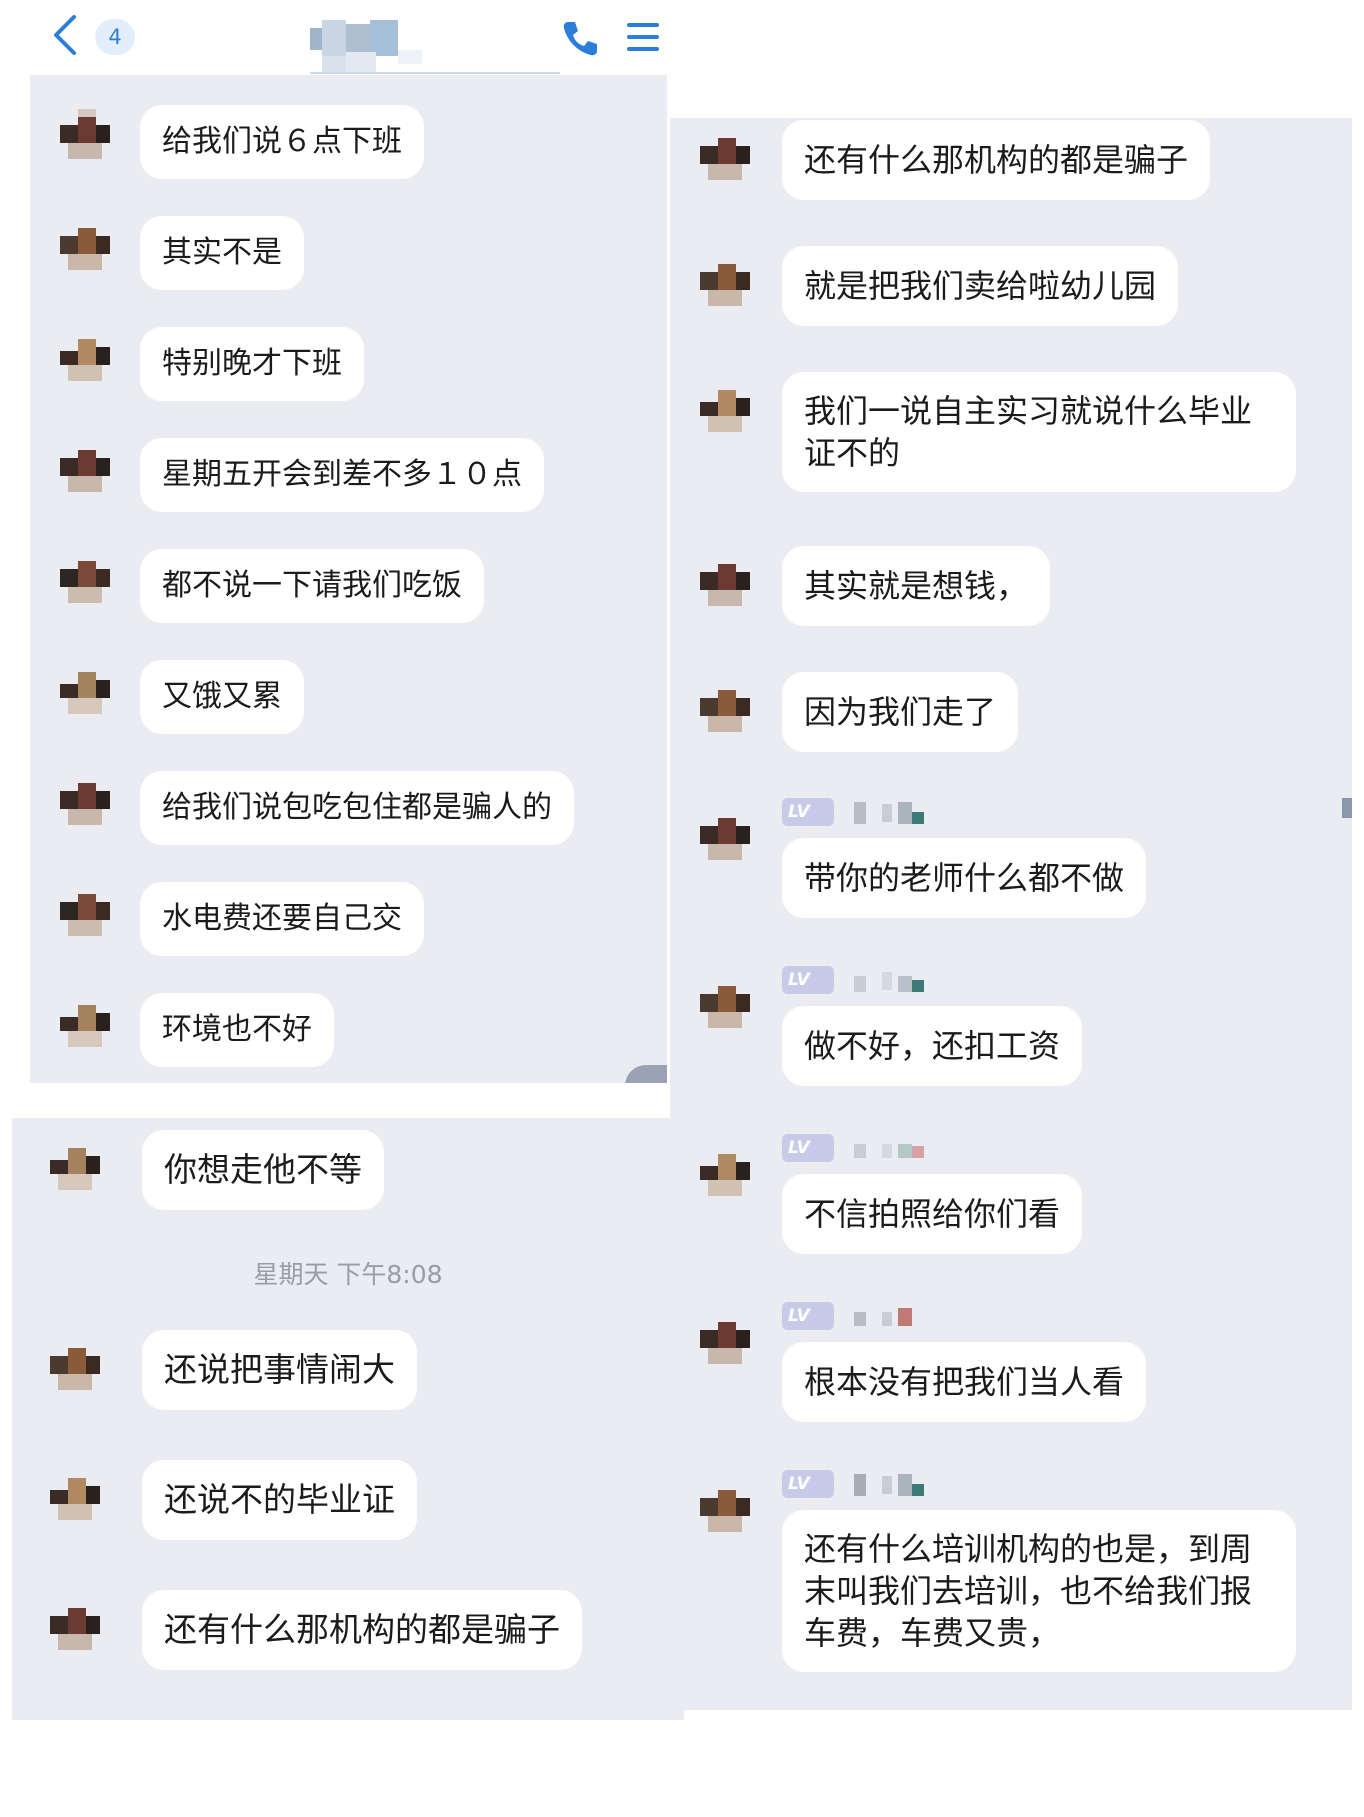 The image size is (1364, 1817). I want to click on message-bubble: 不信拍照给你们看, so click(932, 1214).